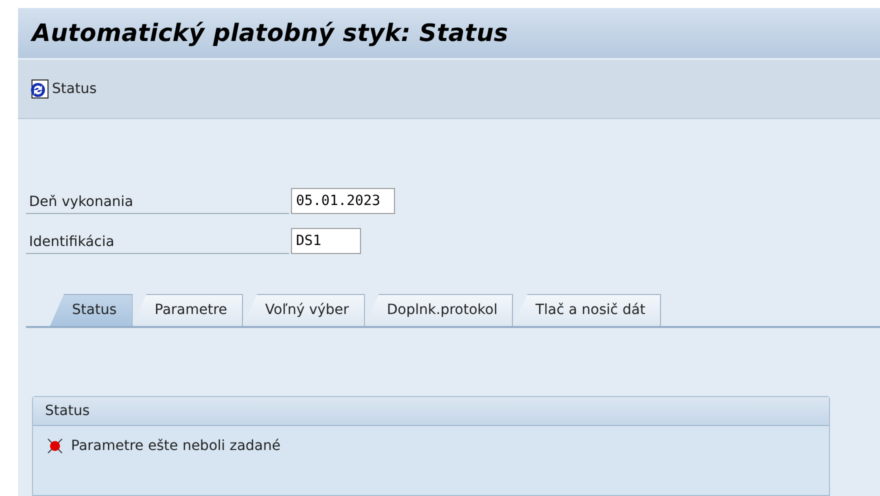 This screenshot has height=496, width=880. Describe the element at coordinates (587, 310) in the screenshot. I see `tab: Tlač a nosič dát` at that location.